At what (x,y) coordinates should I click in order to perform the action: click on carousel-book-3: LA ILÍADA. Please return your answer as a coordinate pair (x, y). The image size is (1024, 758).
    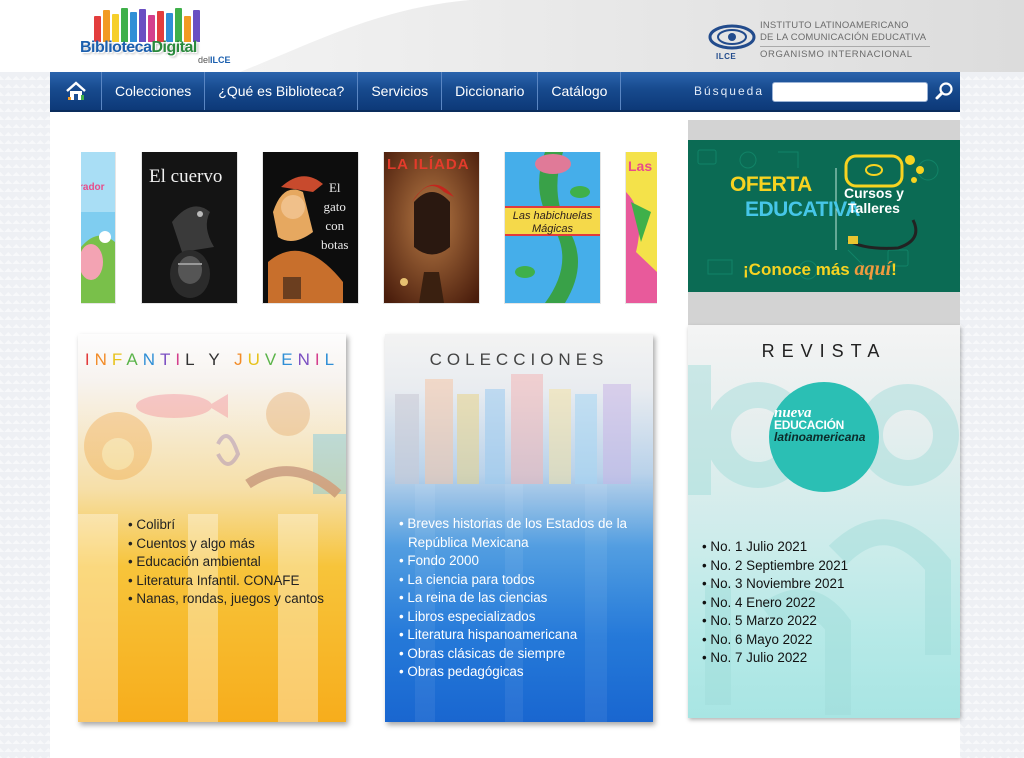
    Looking at the image, I should click on (431, 227).